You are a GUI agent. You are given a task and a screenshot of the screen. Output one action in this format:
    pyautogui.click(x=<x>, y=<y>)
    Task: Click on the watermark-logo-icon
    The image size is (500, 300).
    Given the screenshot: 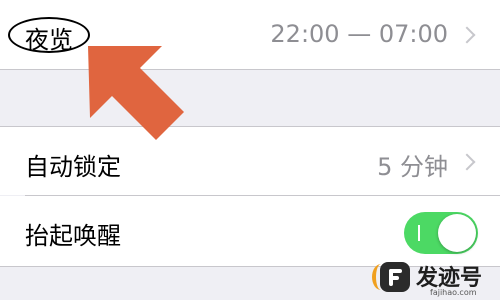 What is the action you would take?
    pyautogui.click(x=395, y=277)
    